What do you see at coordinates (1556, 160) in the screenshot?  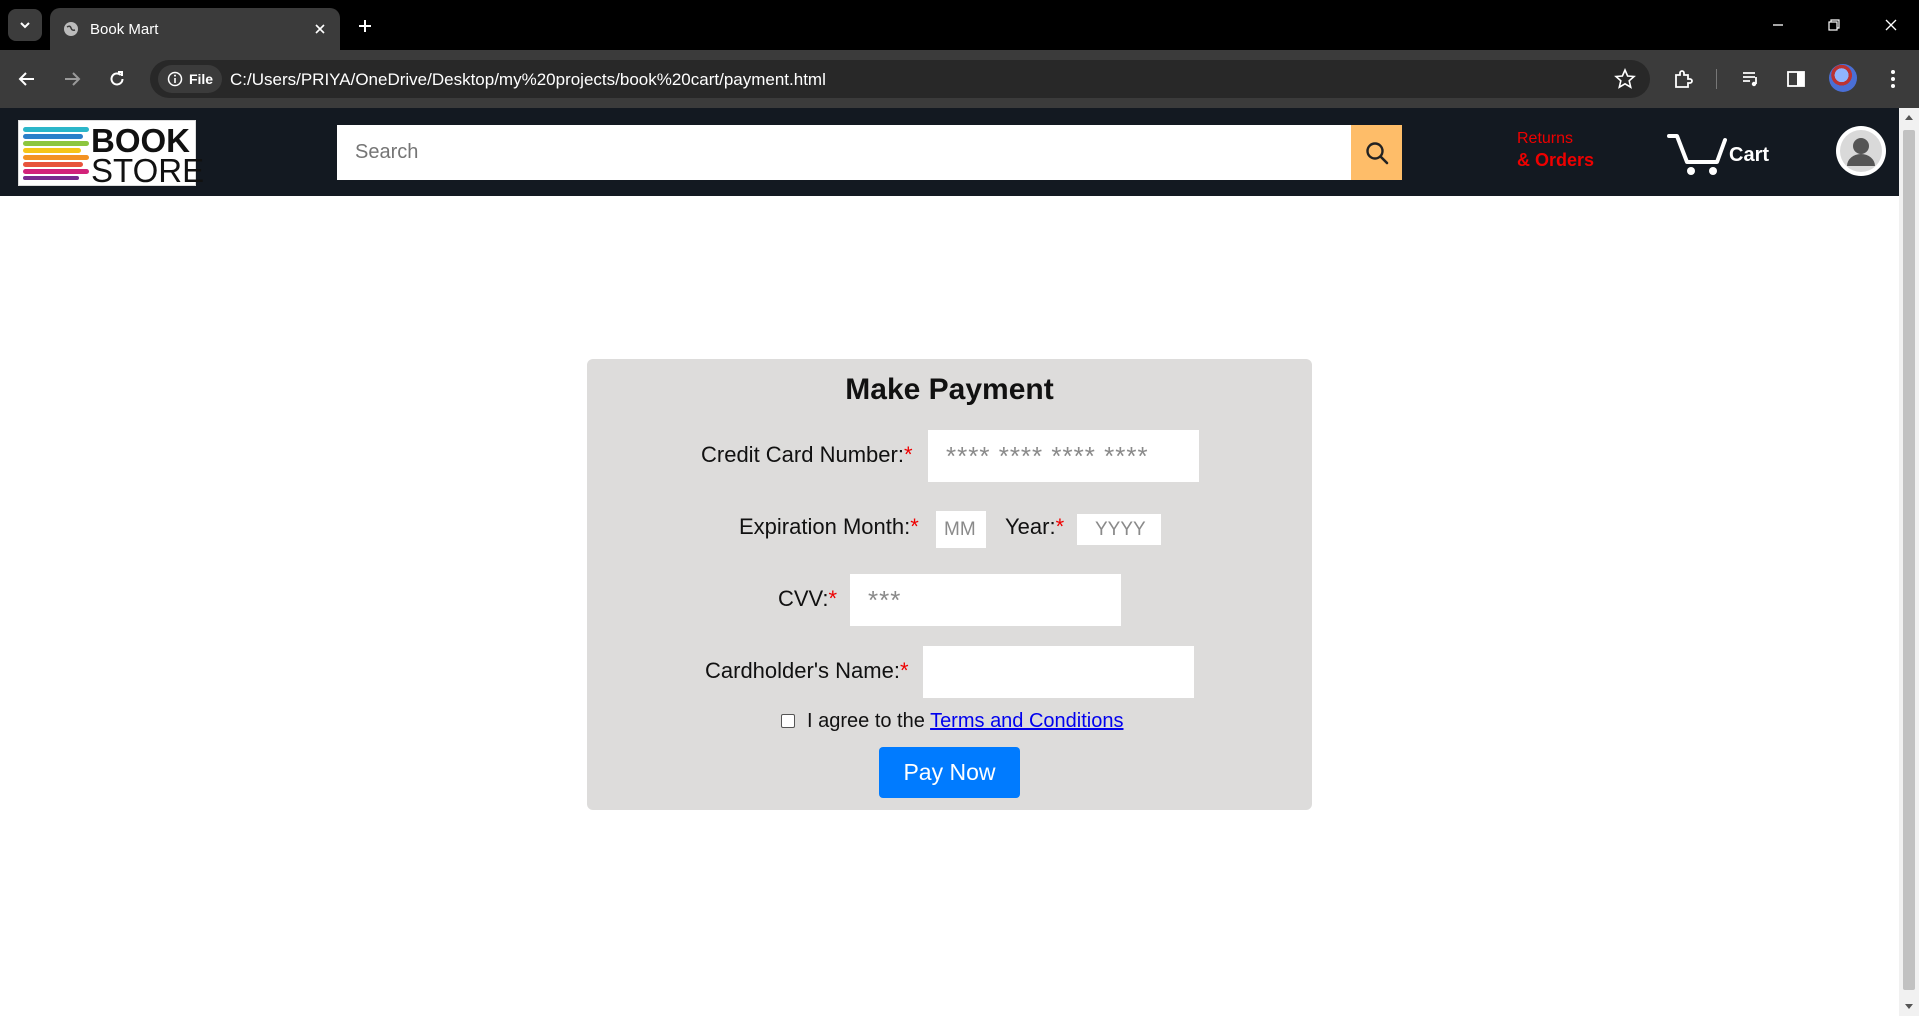 I see `orders-label: & Orders` at bounding box center [1556, 160].